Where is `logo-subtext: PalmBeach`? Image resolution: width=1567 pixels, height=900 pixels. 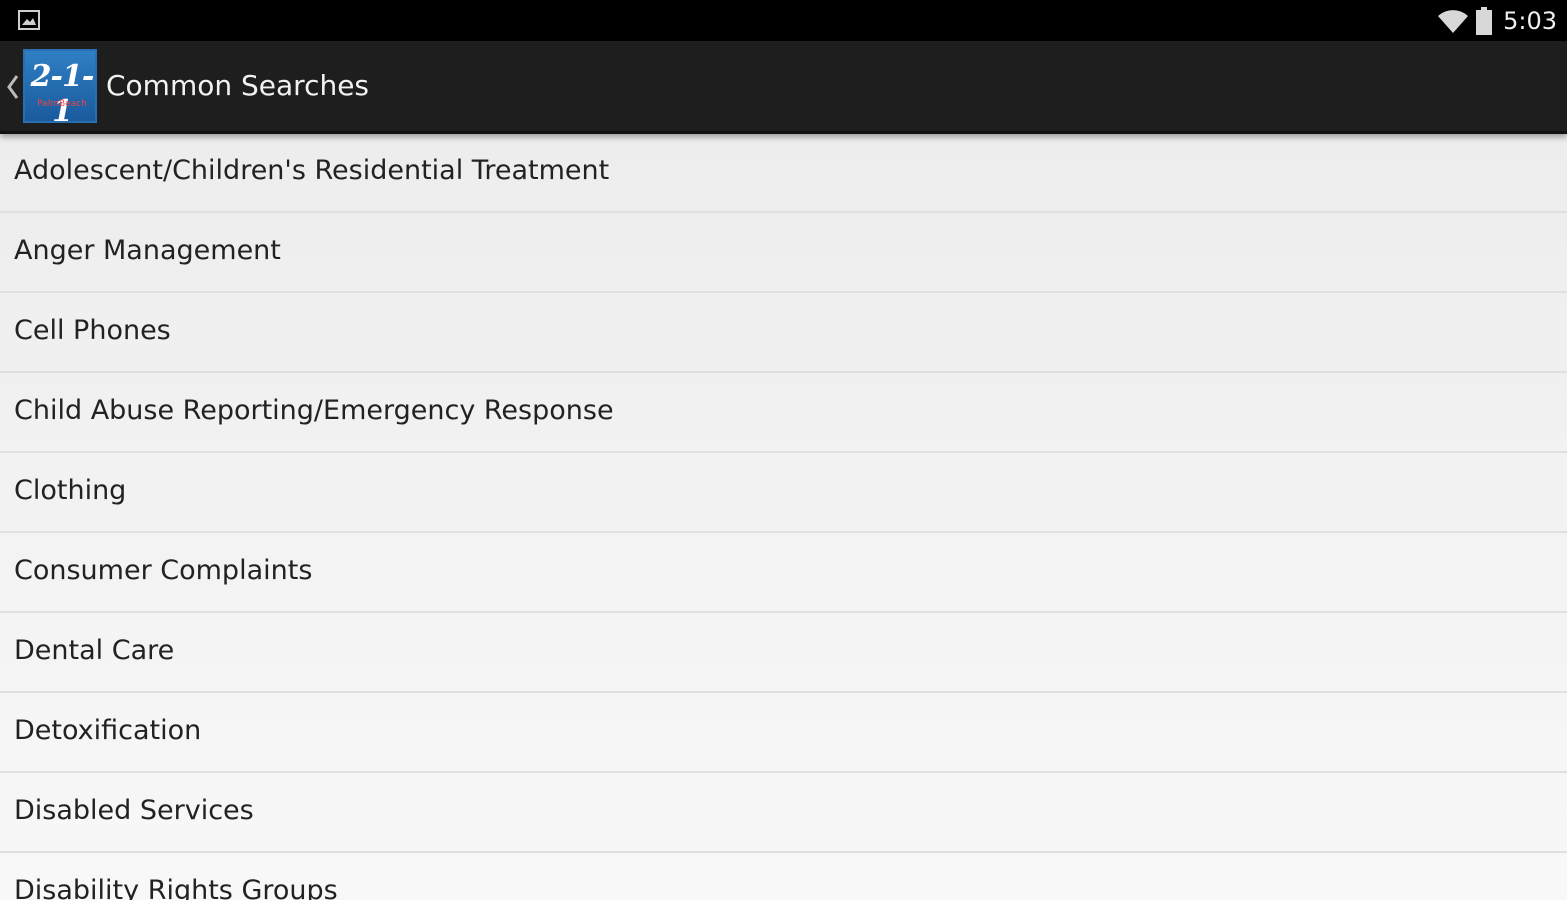
logo-subtext: PalmBeach is located at coordinates (62, 104).